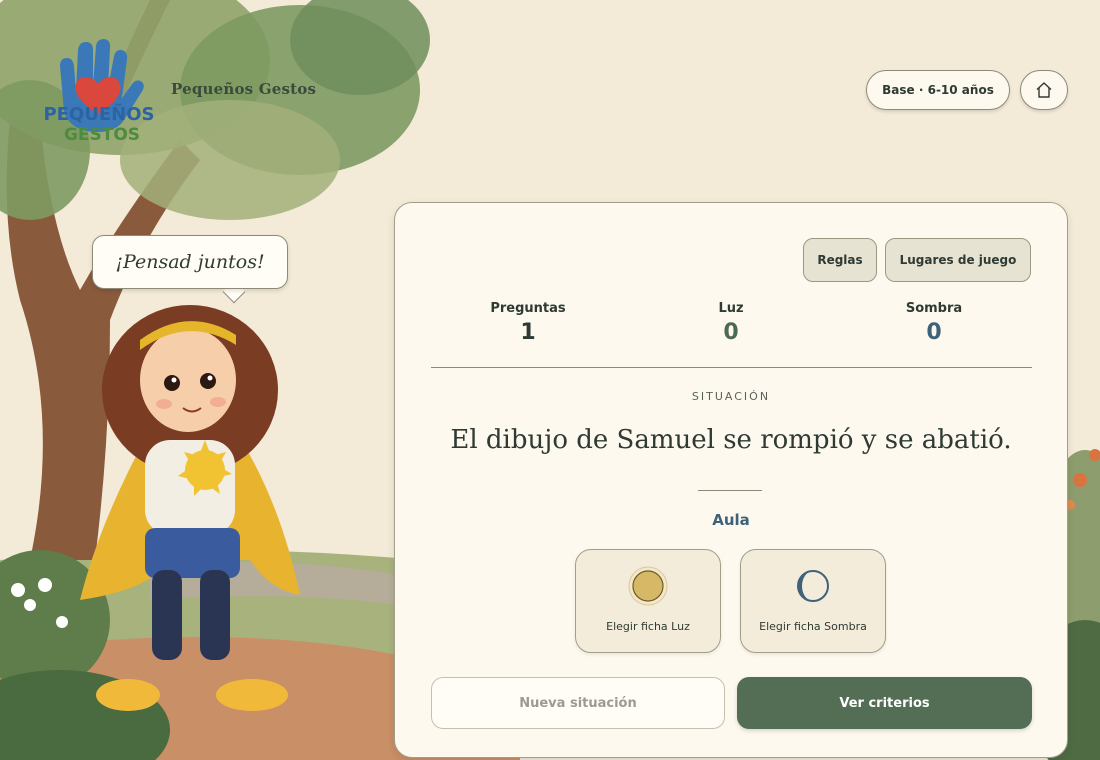 This screenshot has width=1100, height=760. I want to click on light-stat: Luz 0, so click(731, 323).